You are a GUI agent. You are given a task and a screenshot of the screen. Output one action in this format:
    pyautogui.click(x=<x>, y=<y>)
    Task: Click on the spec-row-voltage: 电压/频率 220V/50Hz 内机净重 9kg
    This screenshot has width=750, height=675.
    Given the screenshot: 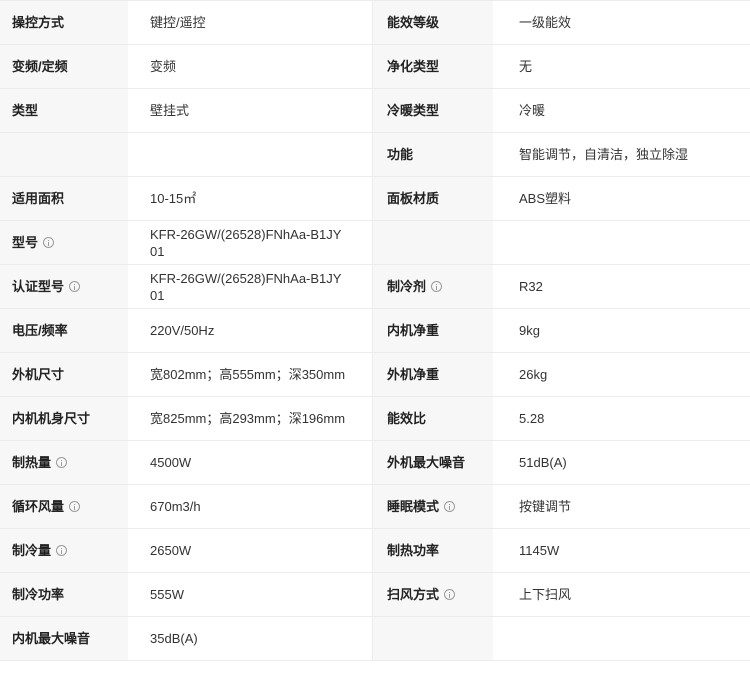 What is the action you would take?
    pyautogui.click(x=375, y=331)
    